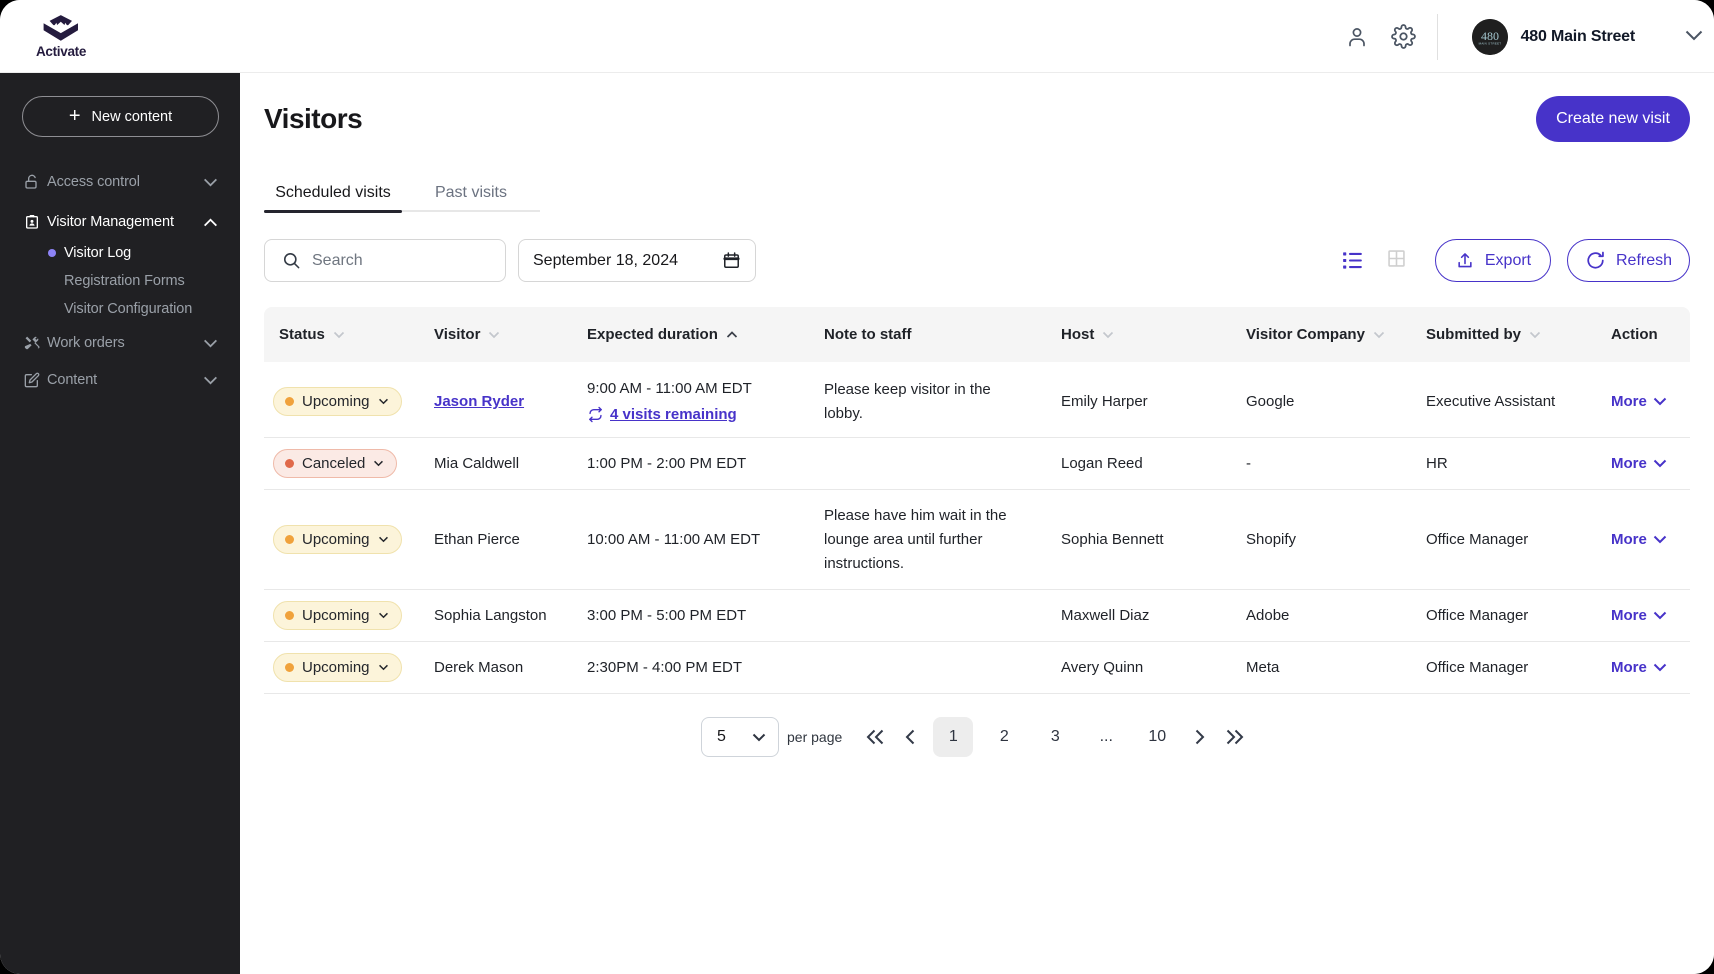 The height and width of the screenshot is (974, 1714). Describe the element at coordinates (1489, 43) in the screenshot. I see `svg-text: MAIN STREET` at that location.